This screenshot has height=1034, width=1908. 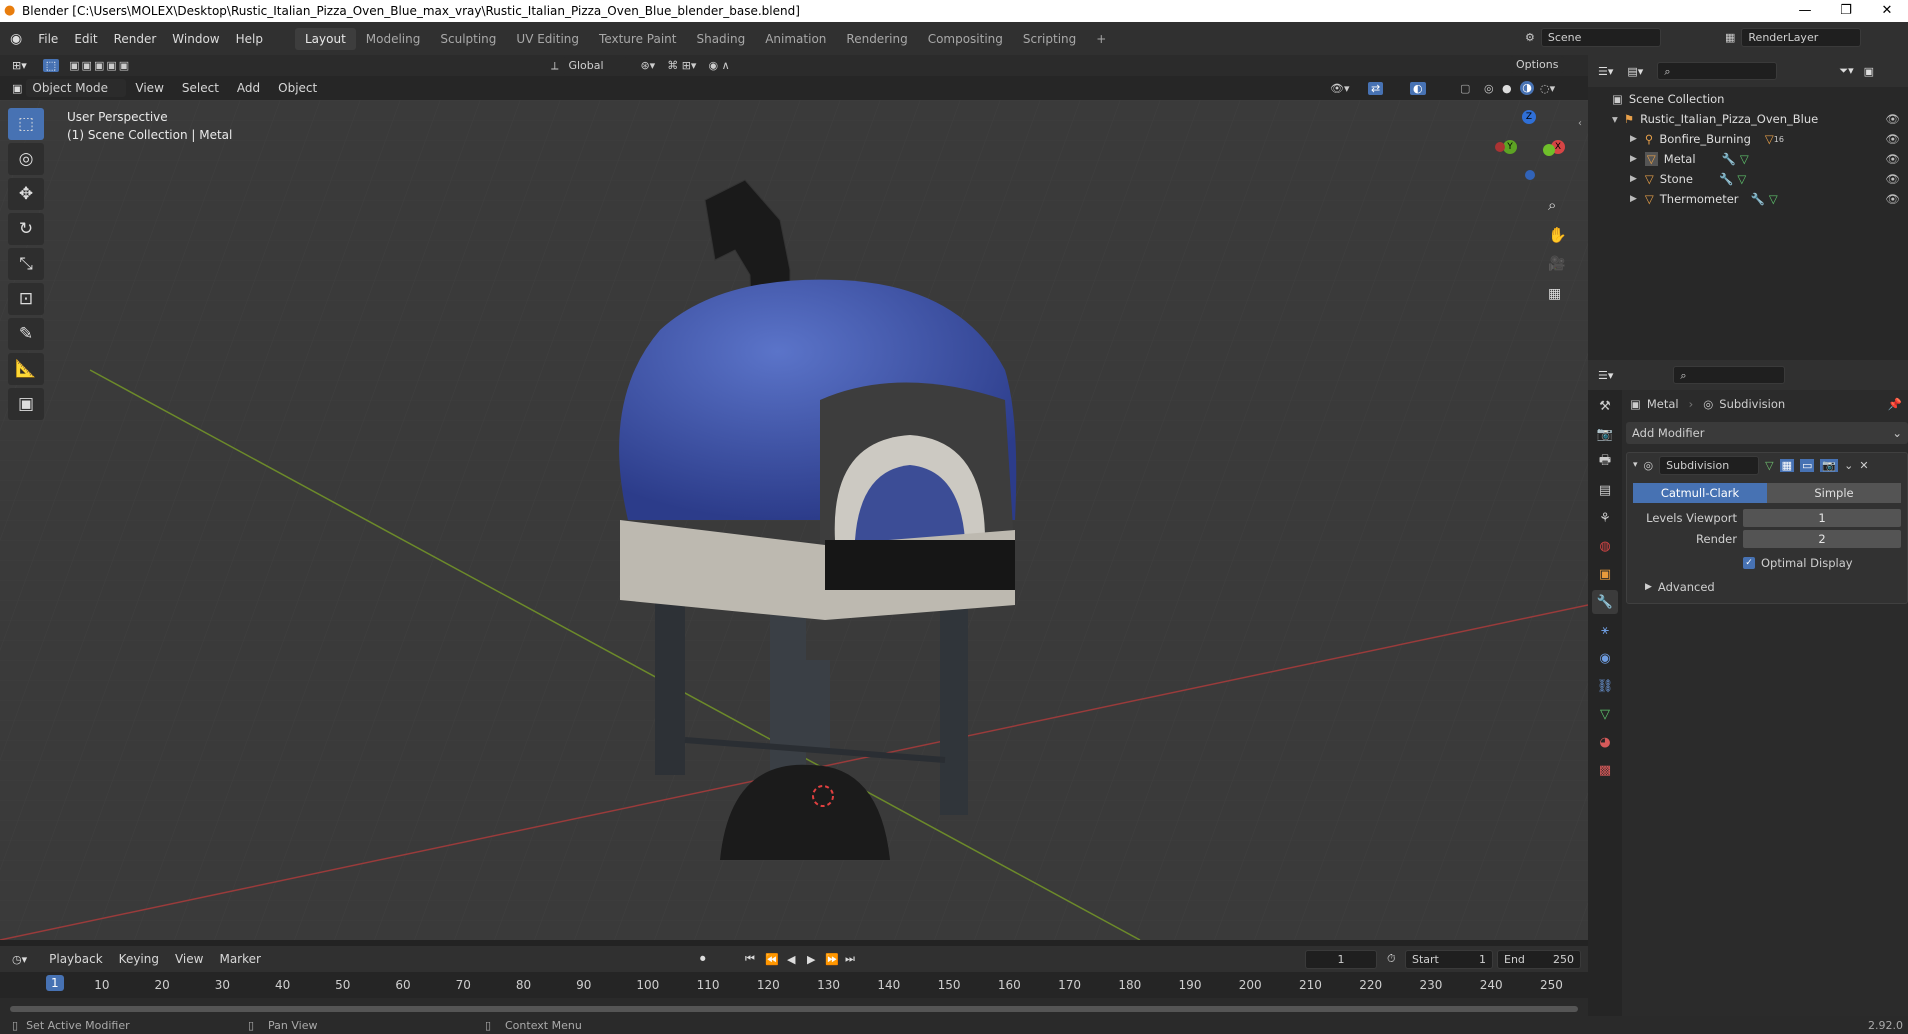 What do you see at coordinates (1748, 159) in the screenshot?
I see `outliner-item-metal: ▶ ▽ Metal 🔧 ▽ 👁` at bounding box center [1748, 159].